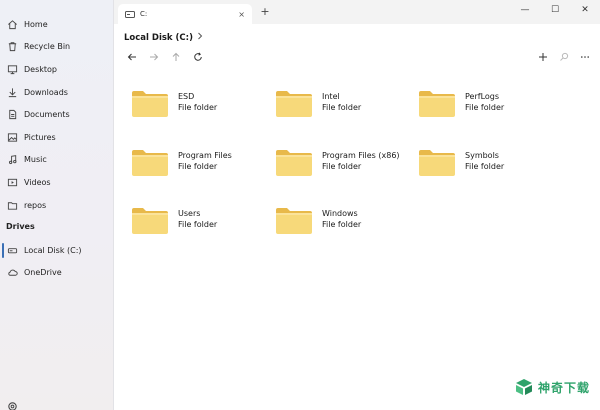  I want to click on folder-meta: Intel File folder, so click(341, 101).